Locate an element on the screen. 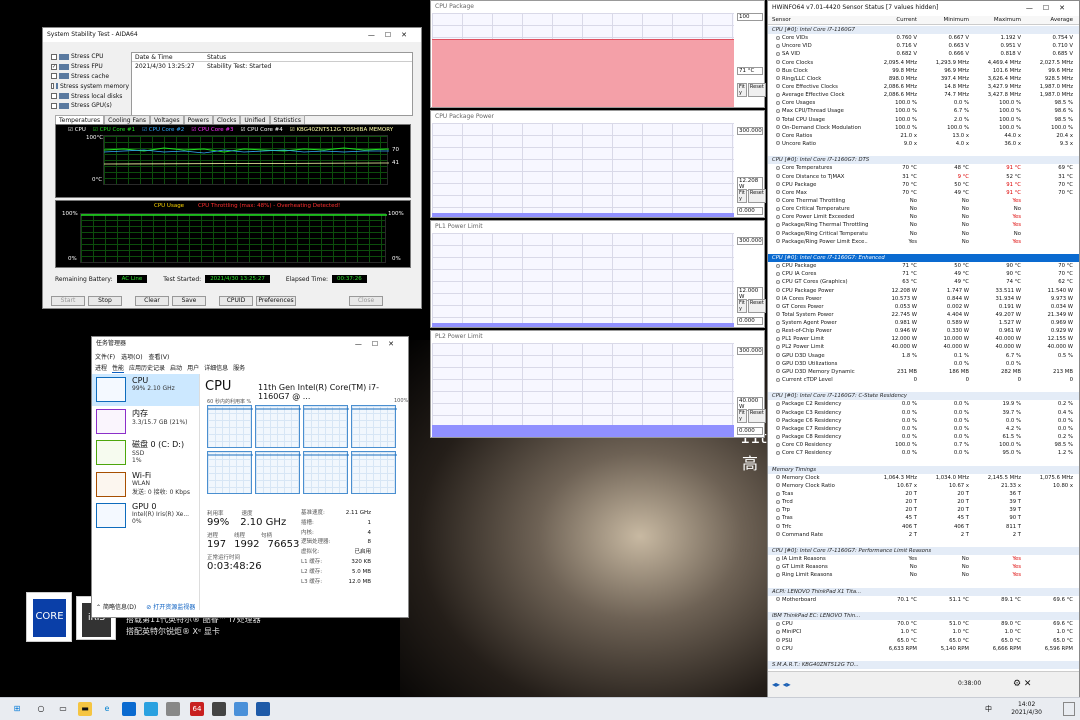 The width and height of the screenshot is (1080, 720). legend-core1: ☑ CPU Core #1 is located at coordinates (114, 130).